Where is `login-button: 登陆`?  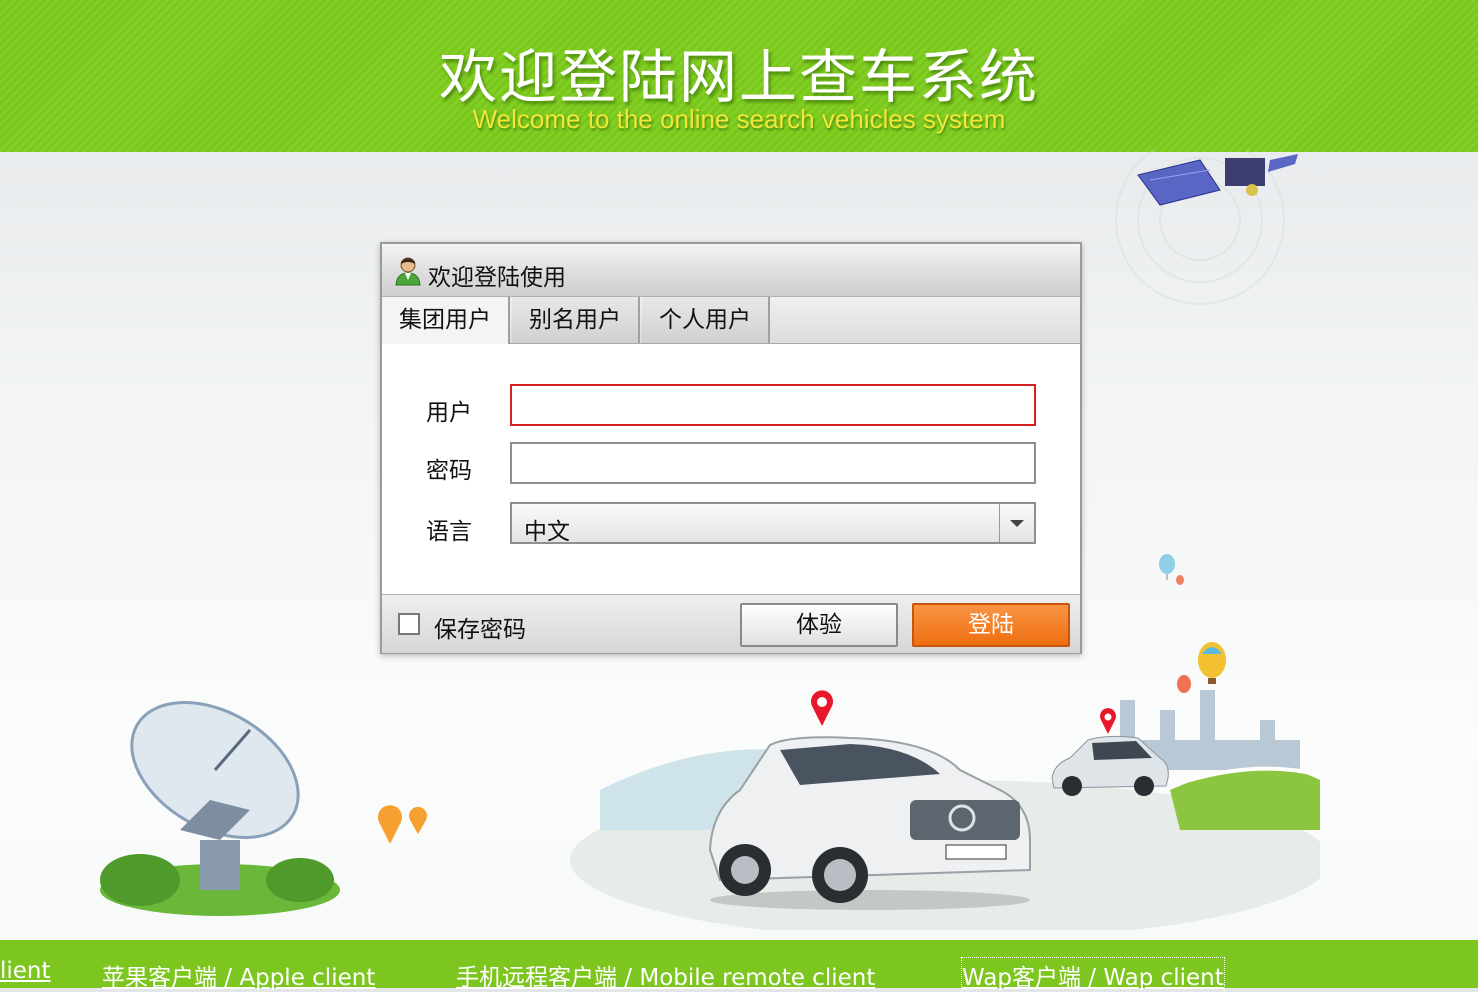
login-button: 登陆 is located at coordinates (991, 625).